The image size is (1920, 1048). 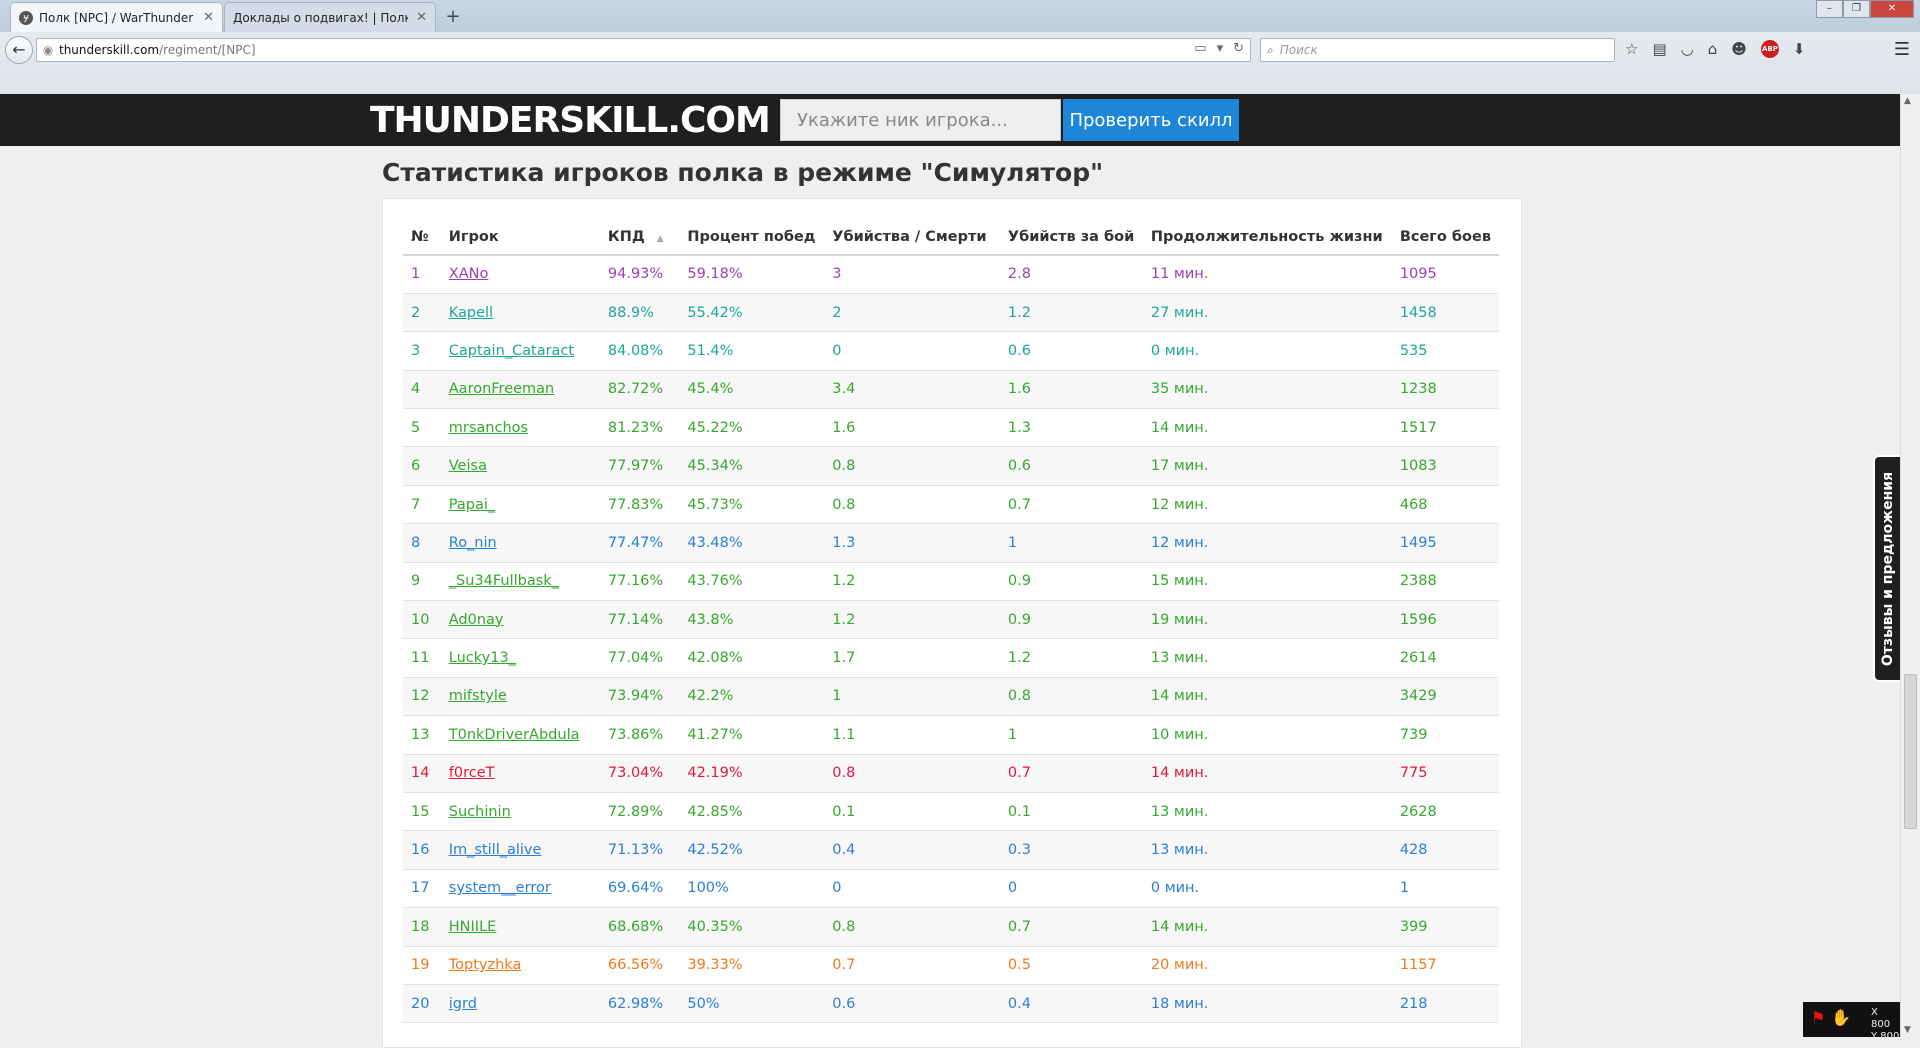 I want to click on win-rate-value: 42.19%, so click(x=752, y=773).